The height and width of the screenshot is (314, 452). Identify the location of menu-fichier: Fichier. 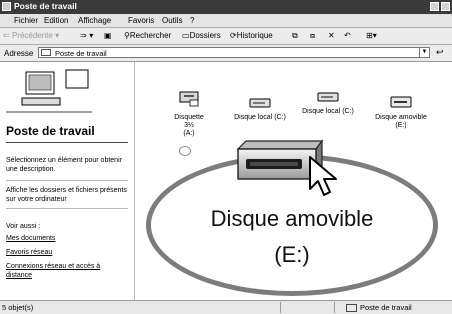
(26, 20).